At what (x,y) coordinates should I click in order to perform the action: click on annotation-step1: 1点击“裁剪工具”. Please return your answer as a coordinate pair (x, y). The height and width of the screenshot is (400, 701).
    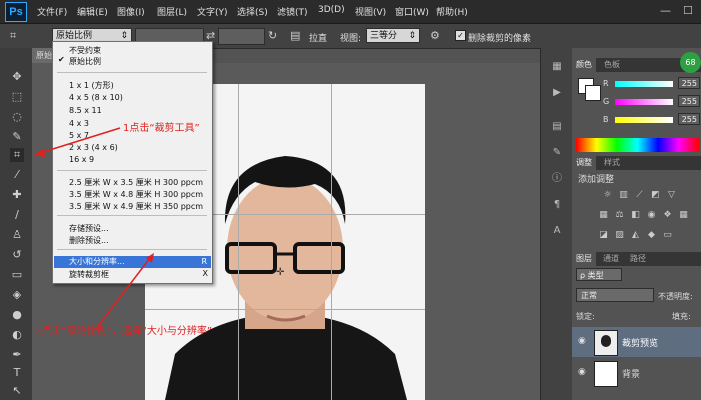
    Looking at the image, I should click on (161, 128).